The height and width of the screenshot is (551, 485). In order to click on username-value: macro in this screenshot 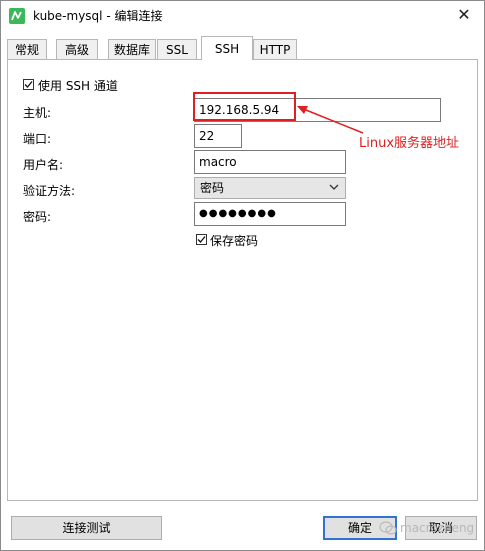, I will do `click(218, 162)`.